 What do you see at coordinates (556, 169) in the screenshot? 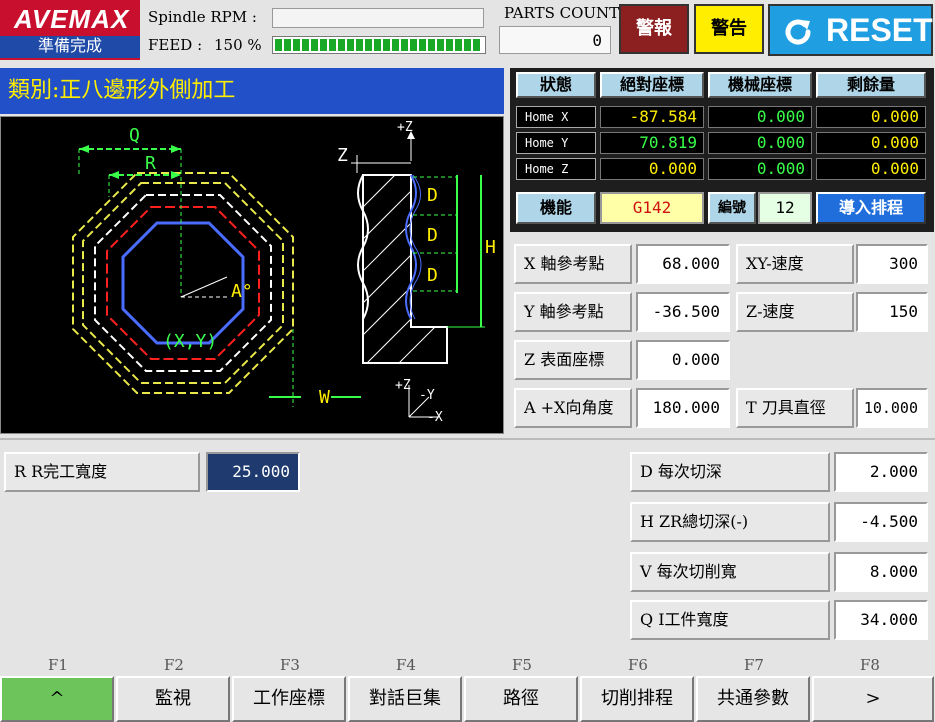
I see `home-z-label: Home Z` at bounding box center [556, 169].